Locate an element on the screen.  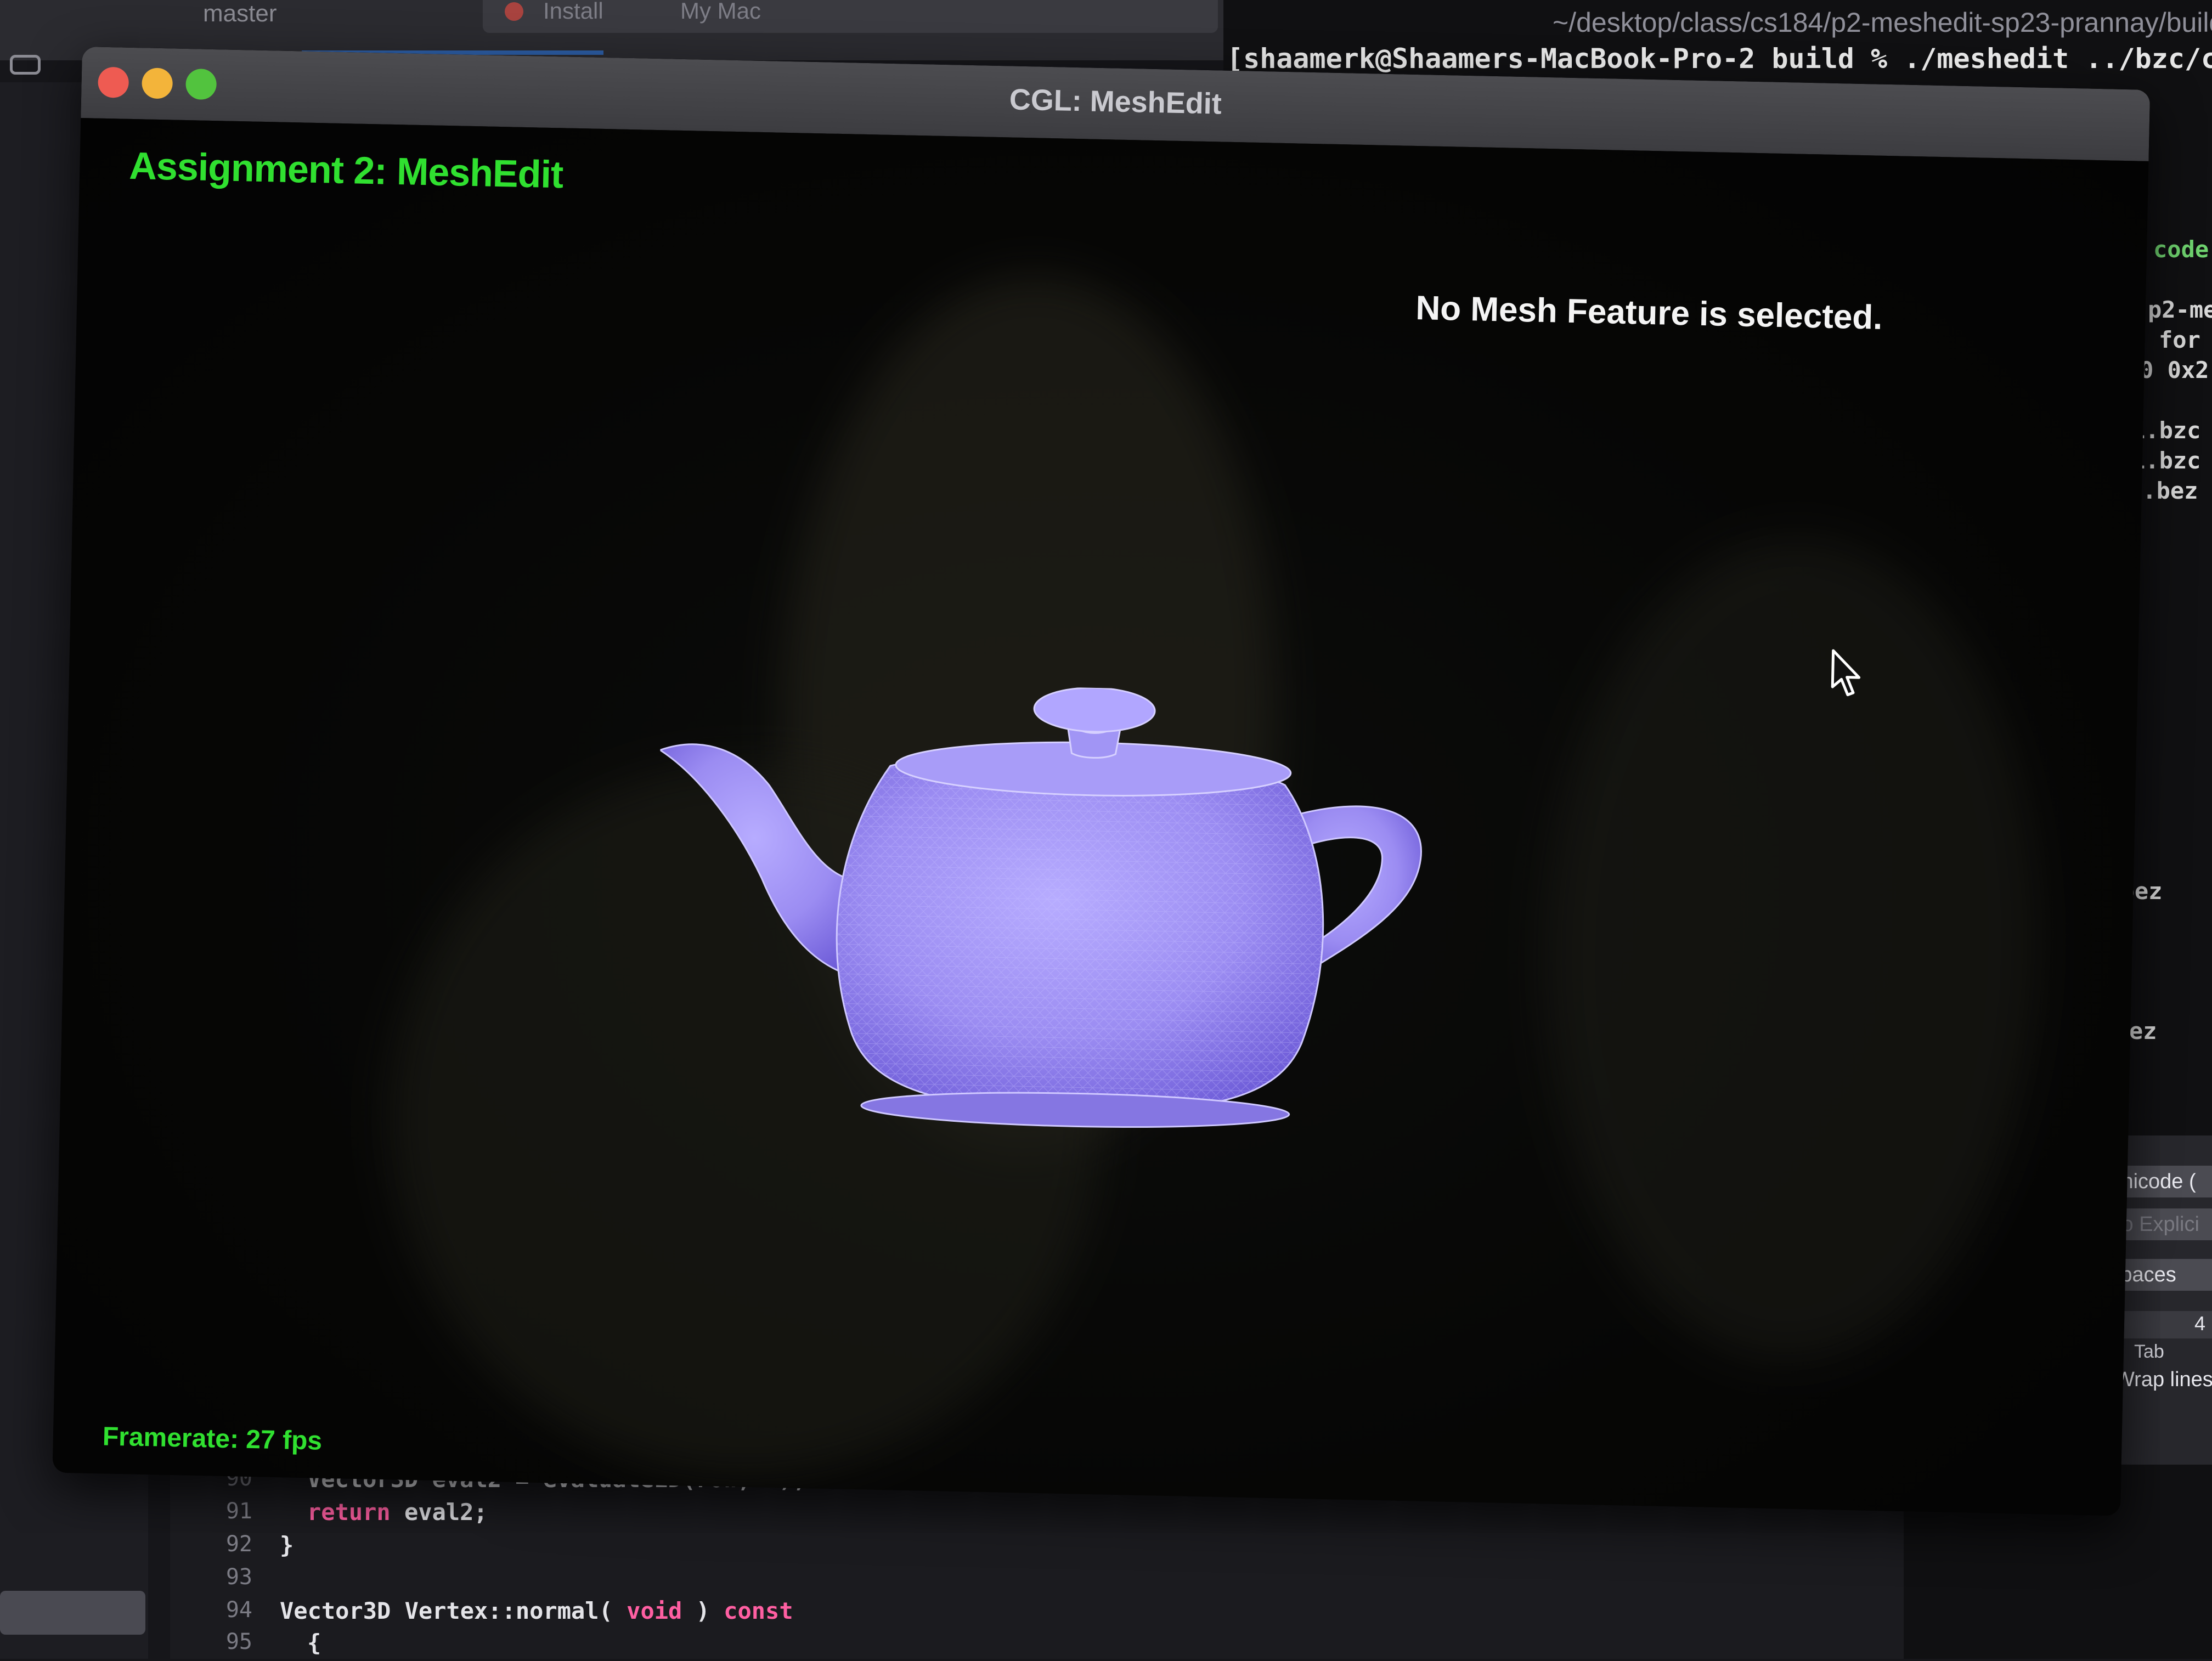
code-keyword: const is located at coordinates (758, 1611).